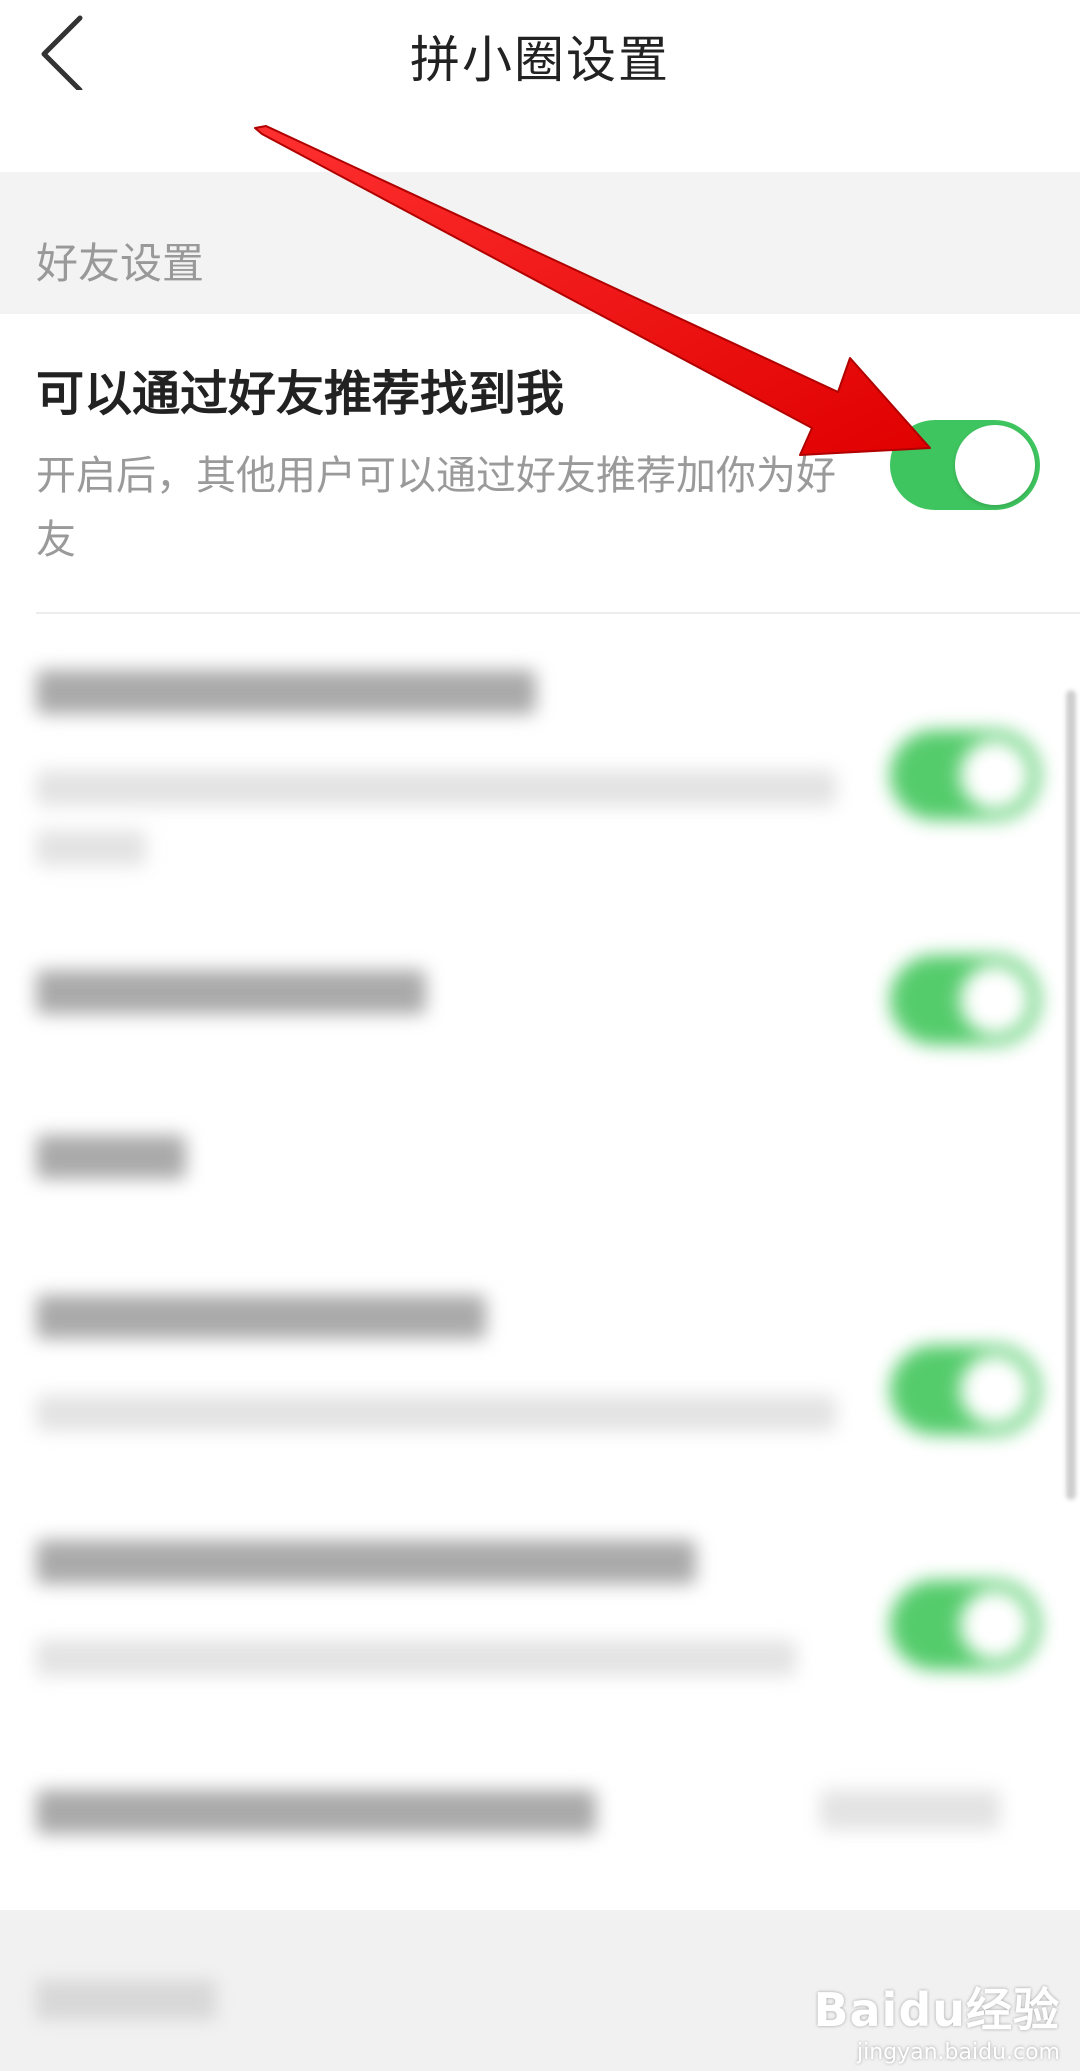 Image resolution: width=1080 pixels, height=2071 pixels. I want to click on blurred-row-value, so click(910, 1810).